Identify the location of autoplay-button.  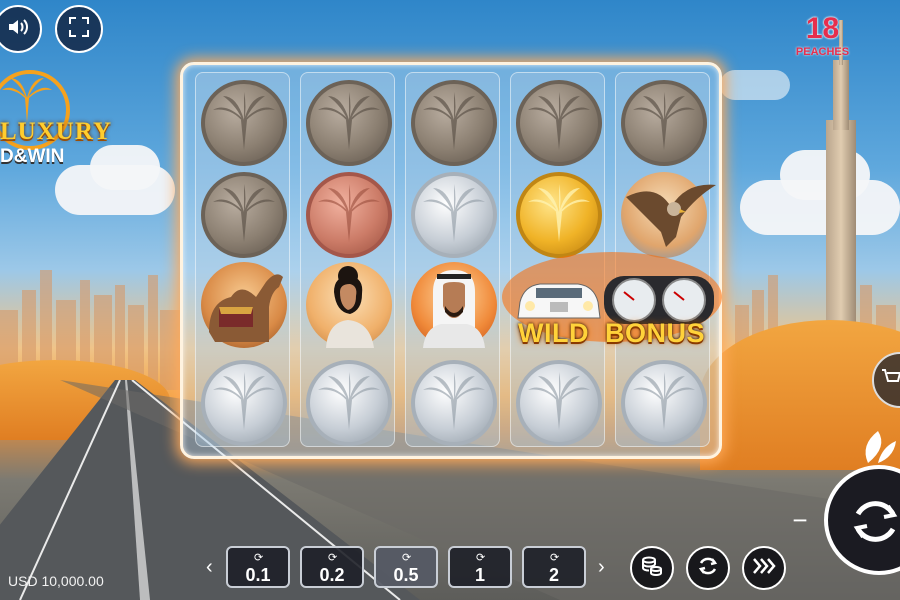
(708, 568).